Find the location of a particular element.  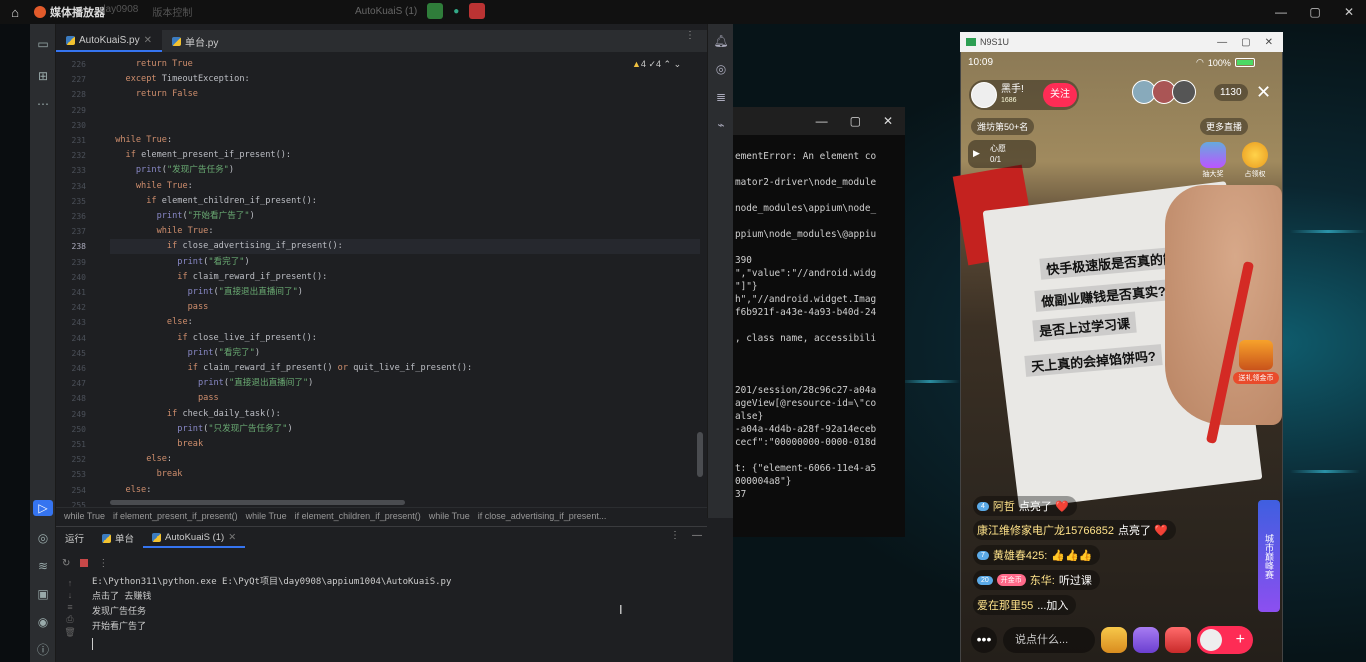

print-icon: ⎙ is located at coordinates (69, 619).